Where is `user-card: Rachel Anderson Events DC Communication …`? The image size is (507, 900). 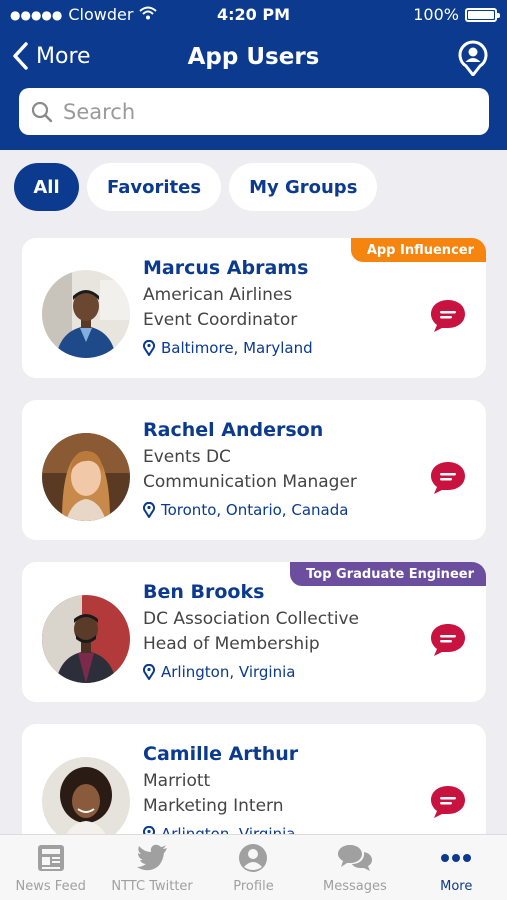 user-card: Rachel Anderson Events DC Communication … is located at coordinates (254, 470).